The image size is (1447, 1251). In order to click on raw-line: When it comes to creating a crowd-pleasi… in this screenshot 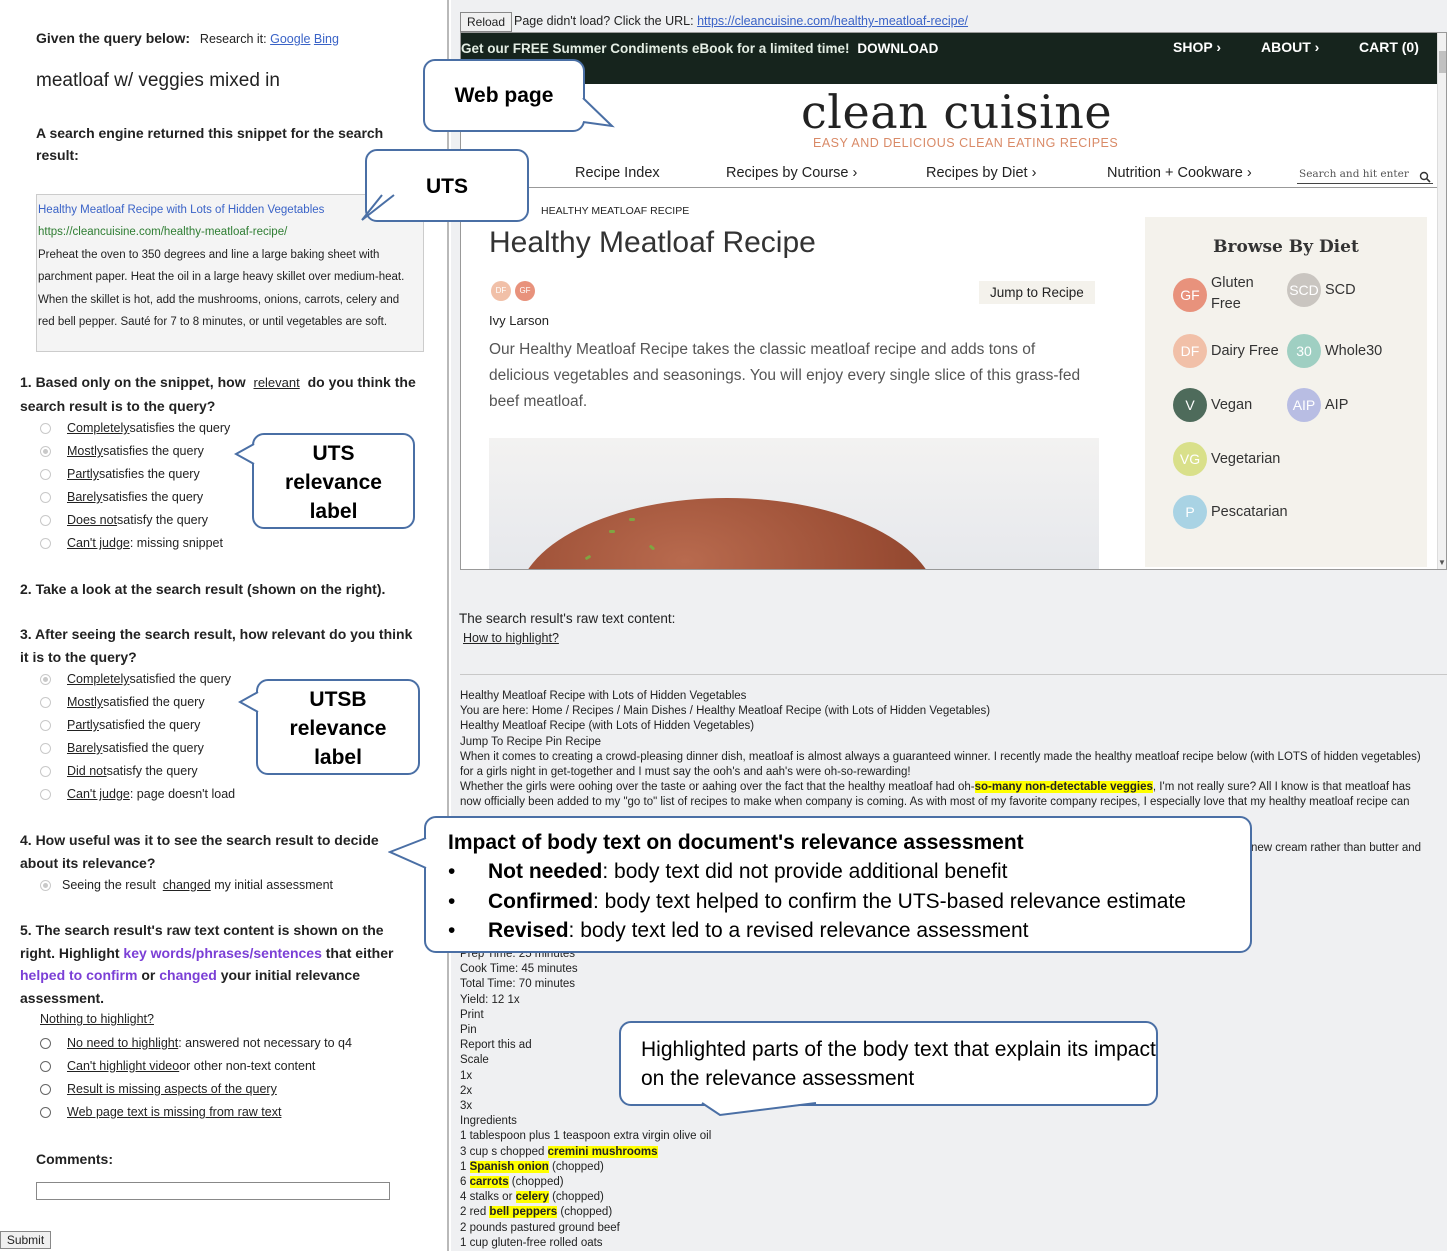, I will do `click(940, 756)`.